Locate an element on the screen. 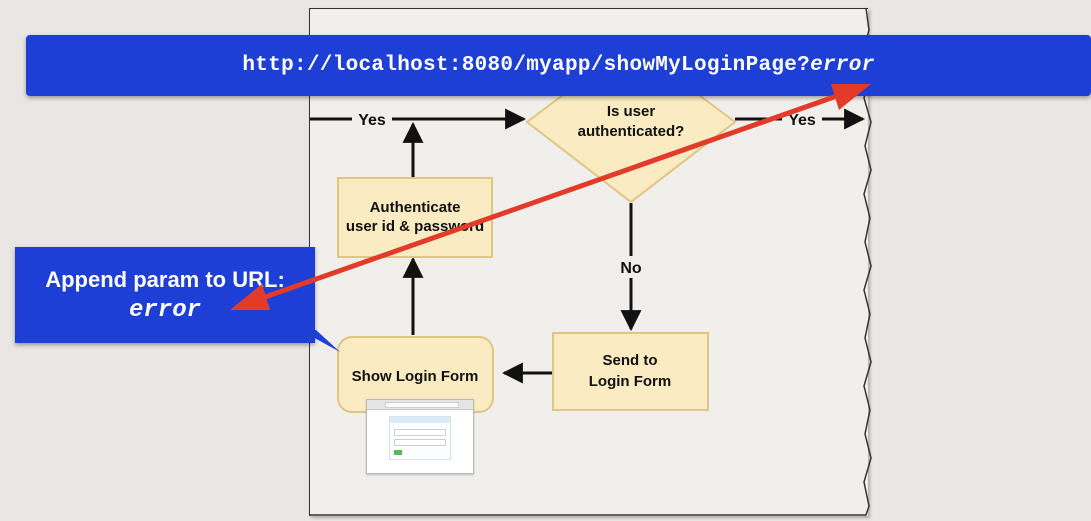 The image size is (1091, 521). send-to-login-box is located at coordinates (630, 371).